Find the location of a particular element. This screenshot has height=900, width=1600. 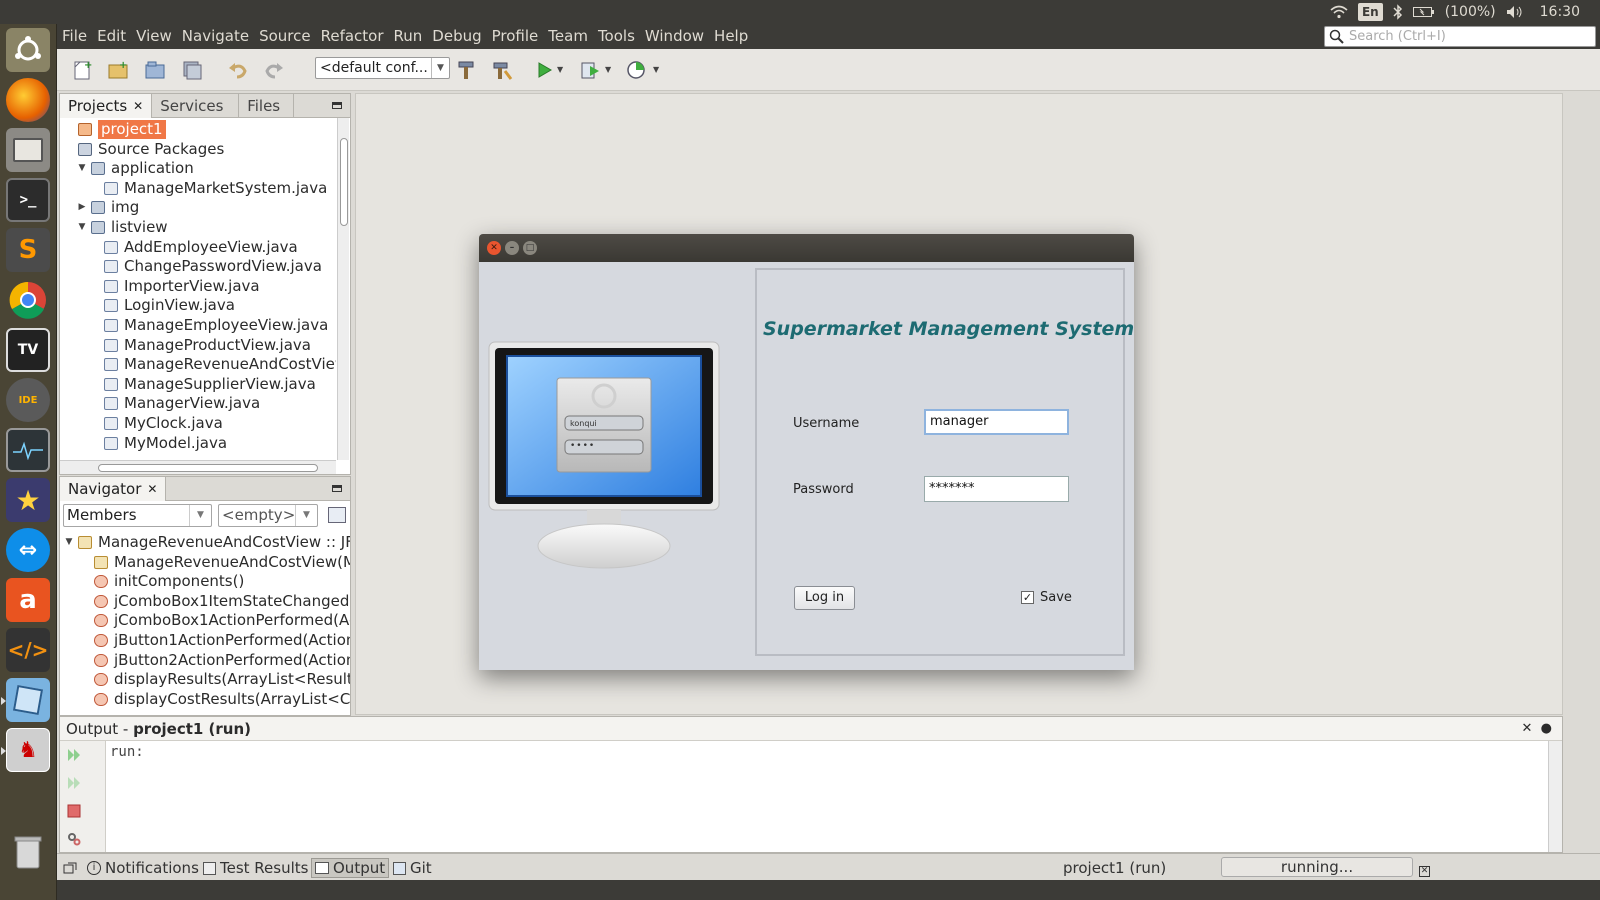

tree-row: ManagerView.java is located at coordinates (160, 403).